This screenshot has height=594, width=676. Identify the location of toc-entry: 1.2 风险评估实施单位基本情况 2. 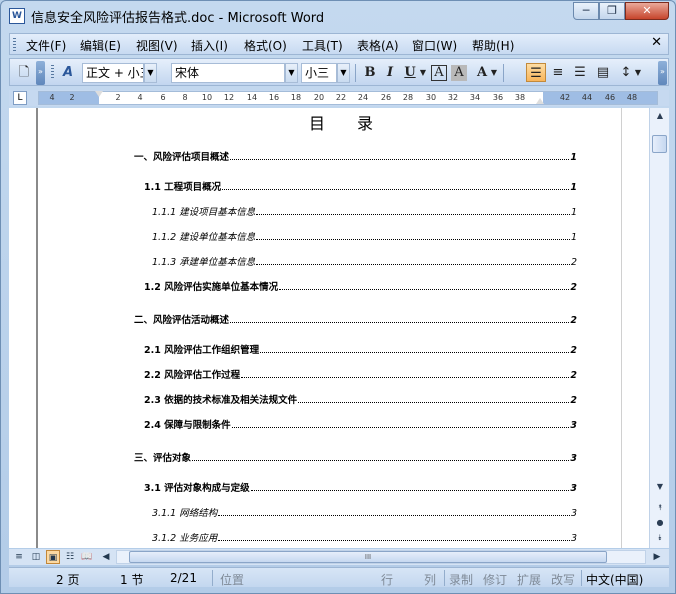
(360, 286).